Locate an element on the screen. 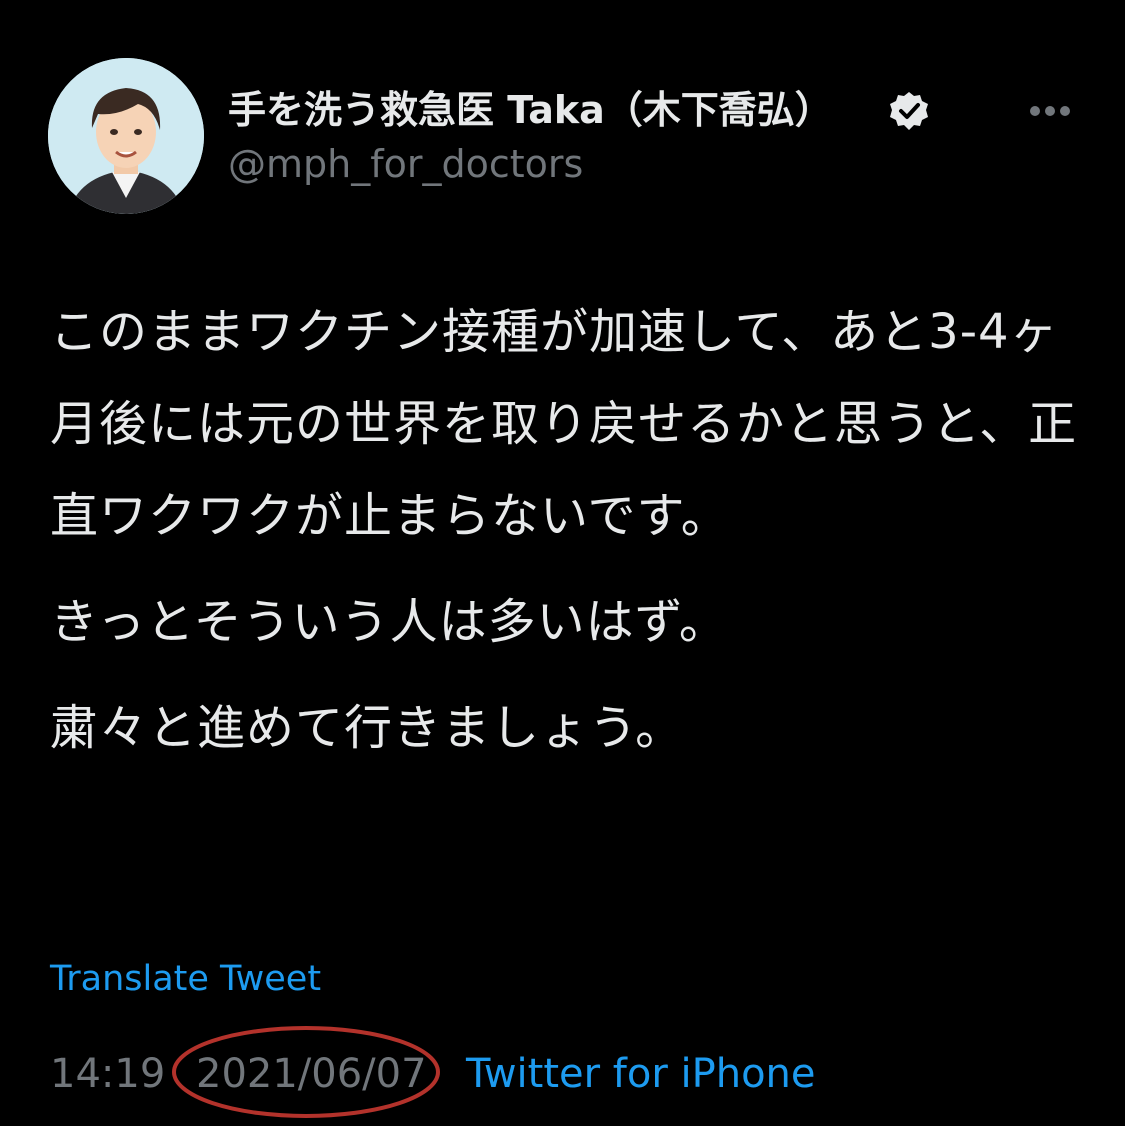  ellipsis-icon is located at coordinates (1050, 111).